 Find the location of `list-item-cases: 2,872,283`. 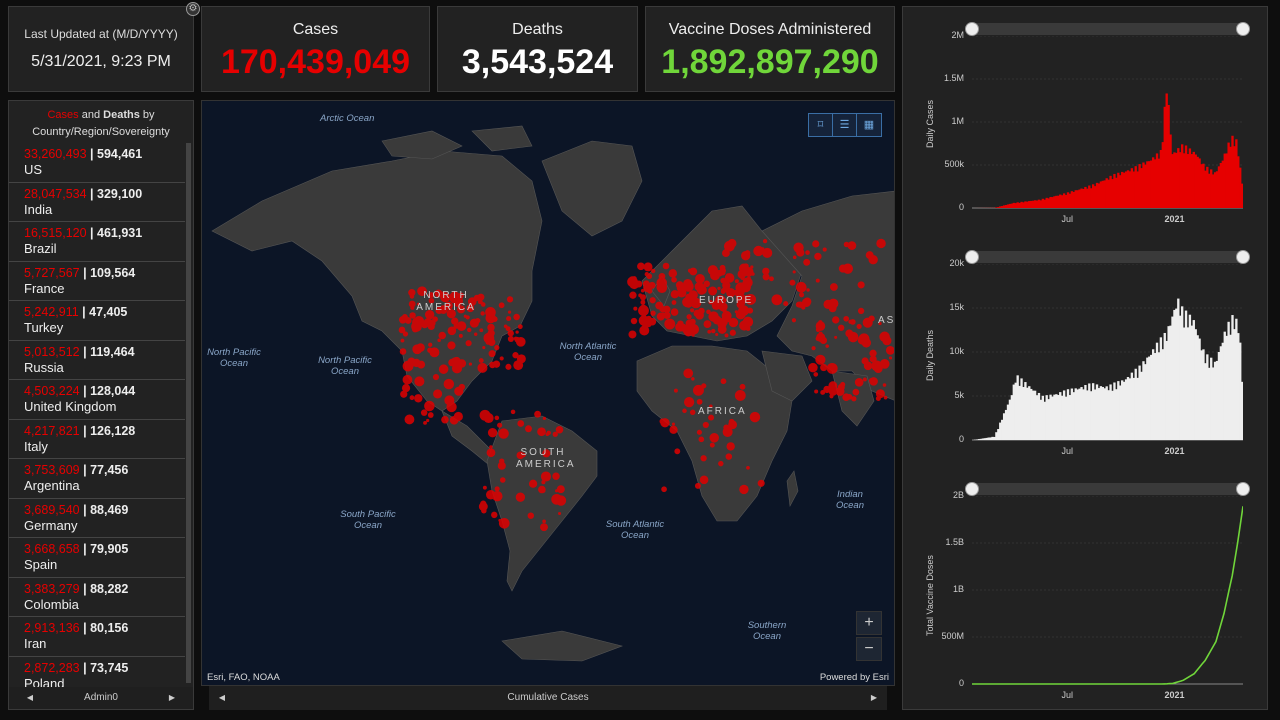

list-item-cases: 2,872,283 is located at coordinates (52, 667).